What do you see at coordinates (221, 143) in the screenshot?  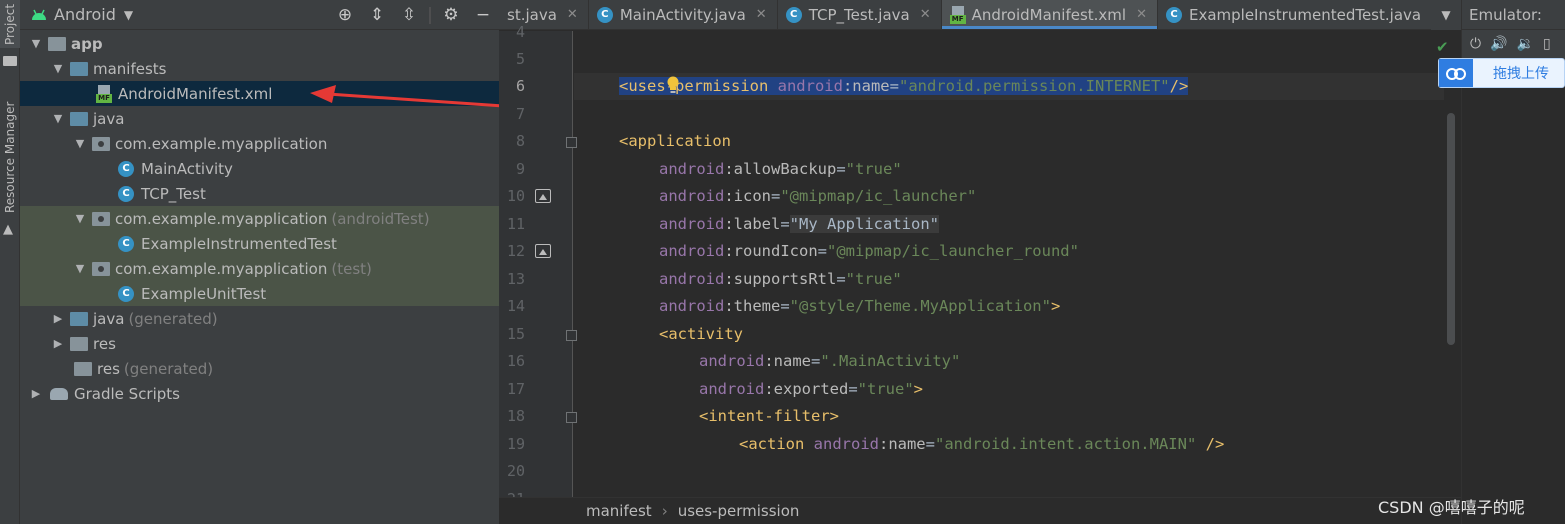 I see `tree-item-label: com.example.myapplication` at bounding box center [221, 143].